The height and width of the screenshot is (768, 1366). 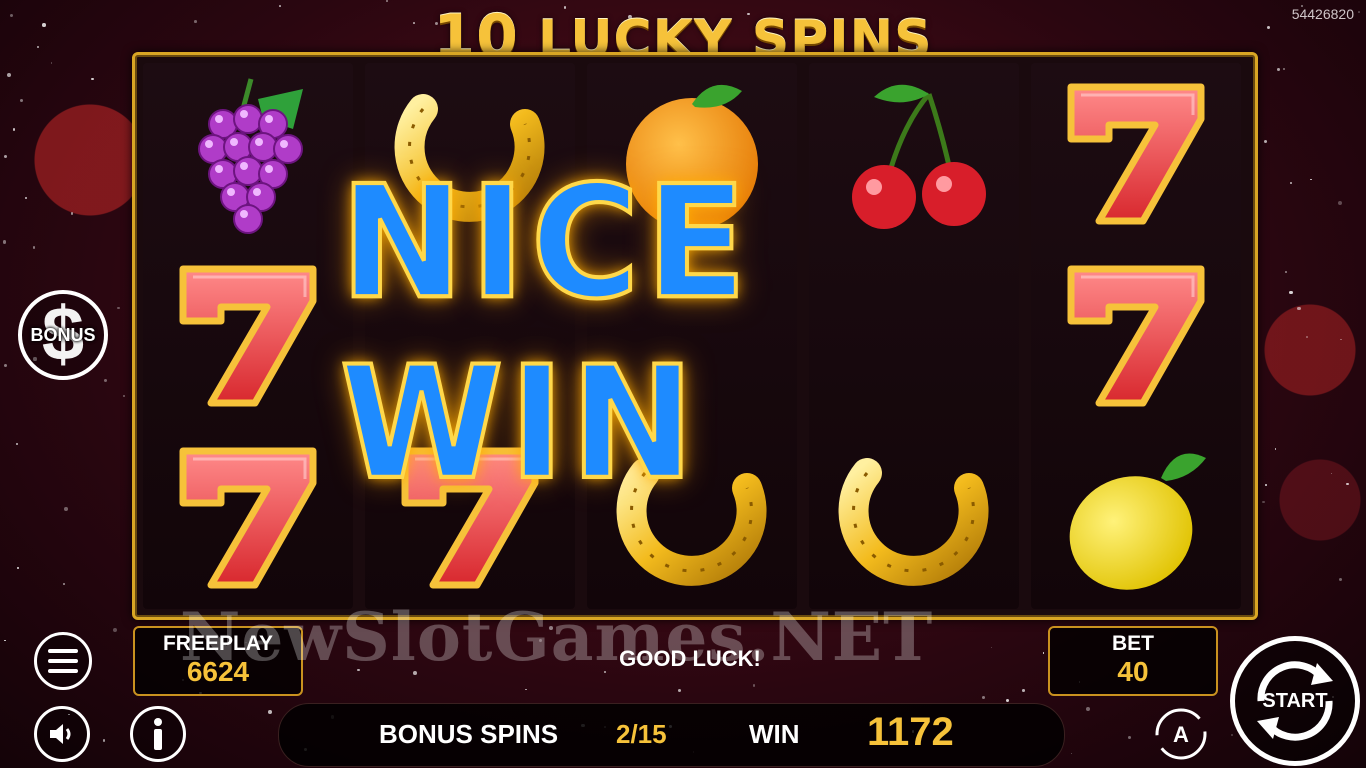 What do you see at coordinates (910, 732) in the screenshot?
I see `win-value: 1172` at bounding box center [910, 732].